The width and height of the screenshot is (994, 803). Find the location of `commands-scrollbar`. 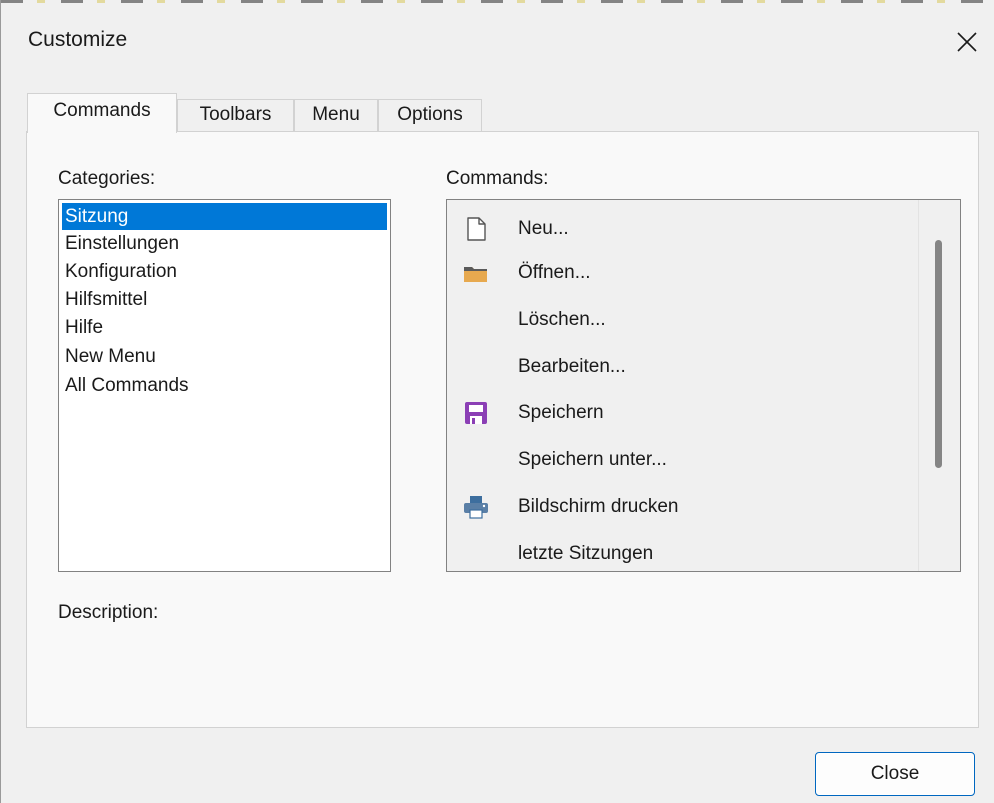

commands-scrollbar is located at coordinates (939, 385).